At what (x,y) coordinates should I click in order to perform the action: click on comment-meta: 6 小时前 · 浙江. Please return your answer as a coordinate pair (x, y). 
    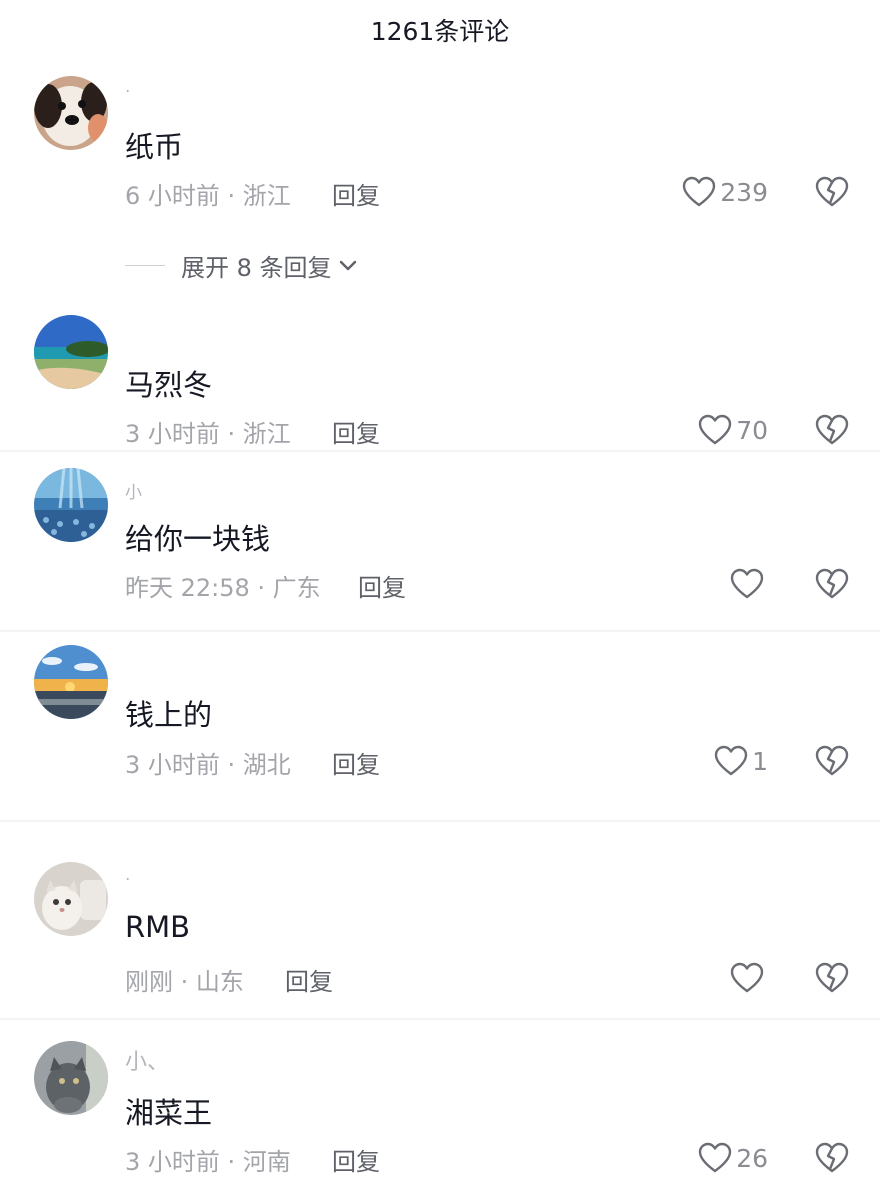
    Looking at the image, I should click on (208, 196).